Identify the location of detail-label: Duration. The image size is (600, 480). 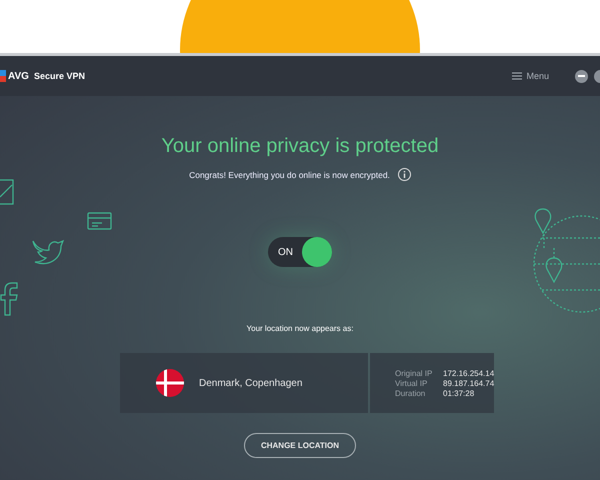
(410, 393).